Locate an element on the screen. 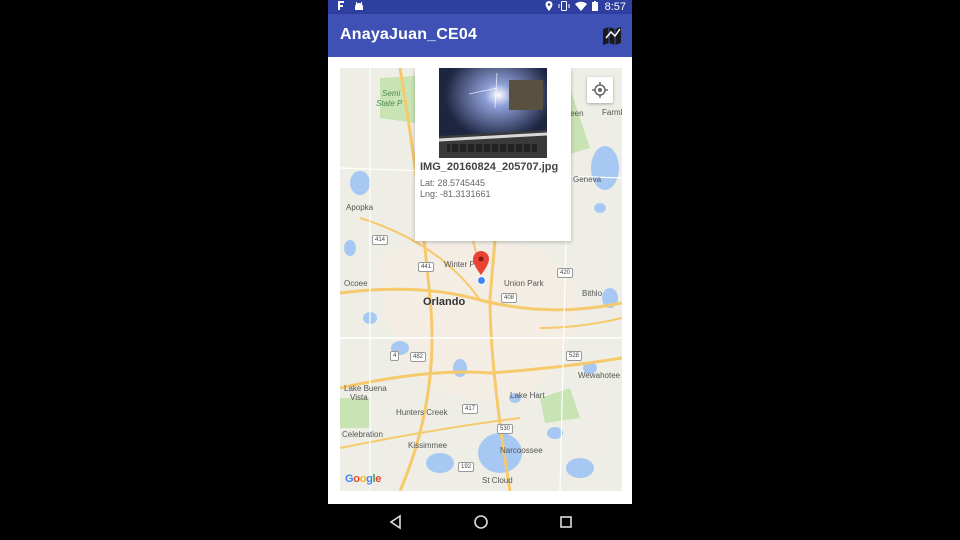 Image resolution: width=960 pixels, height=540 pixels. photo-thumbnail is located at coordinates (493, 113).